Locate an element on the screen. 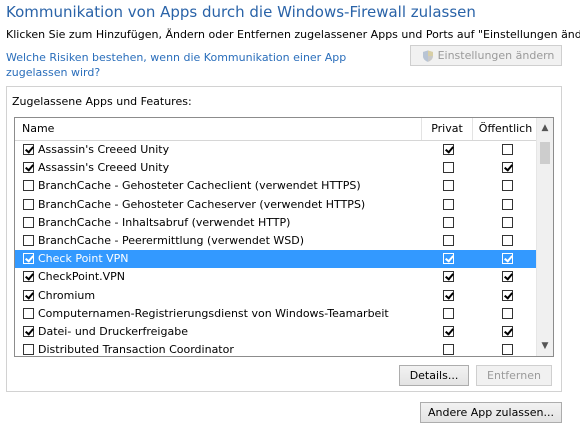  change-settings-button: Einstellungen ändern is located at coordinates (486, 55).